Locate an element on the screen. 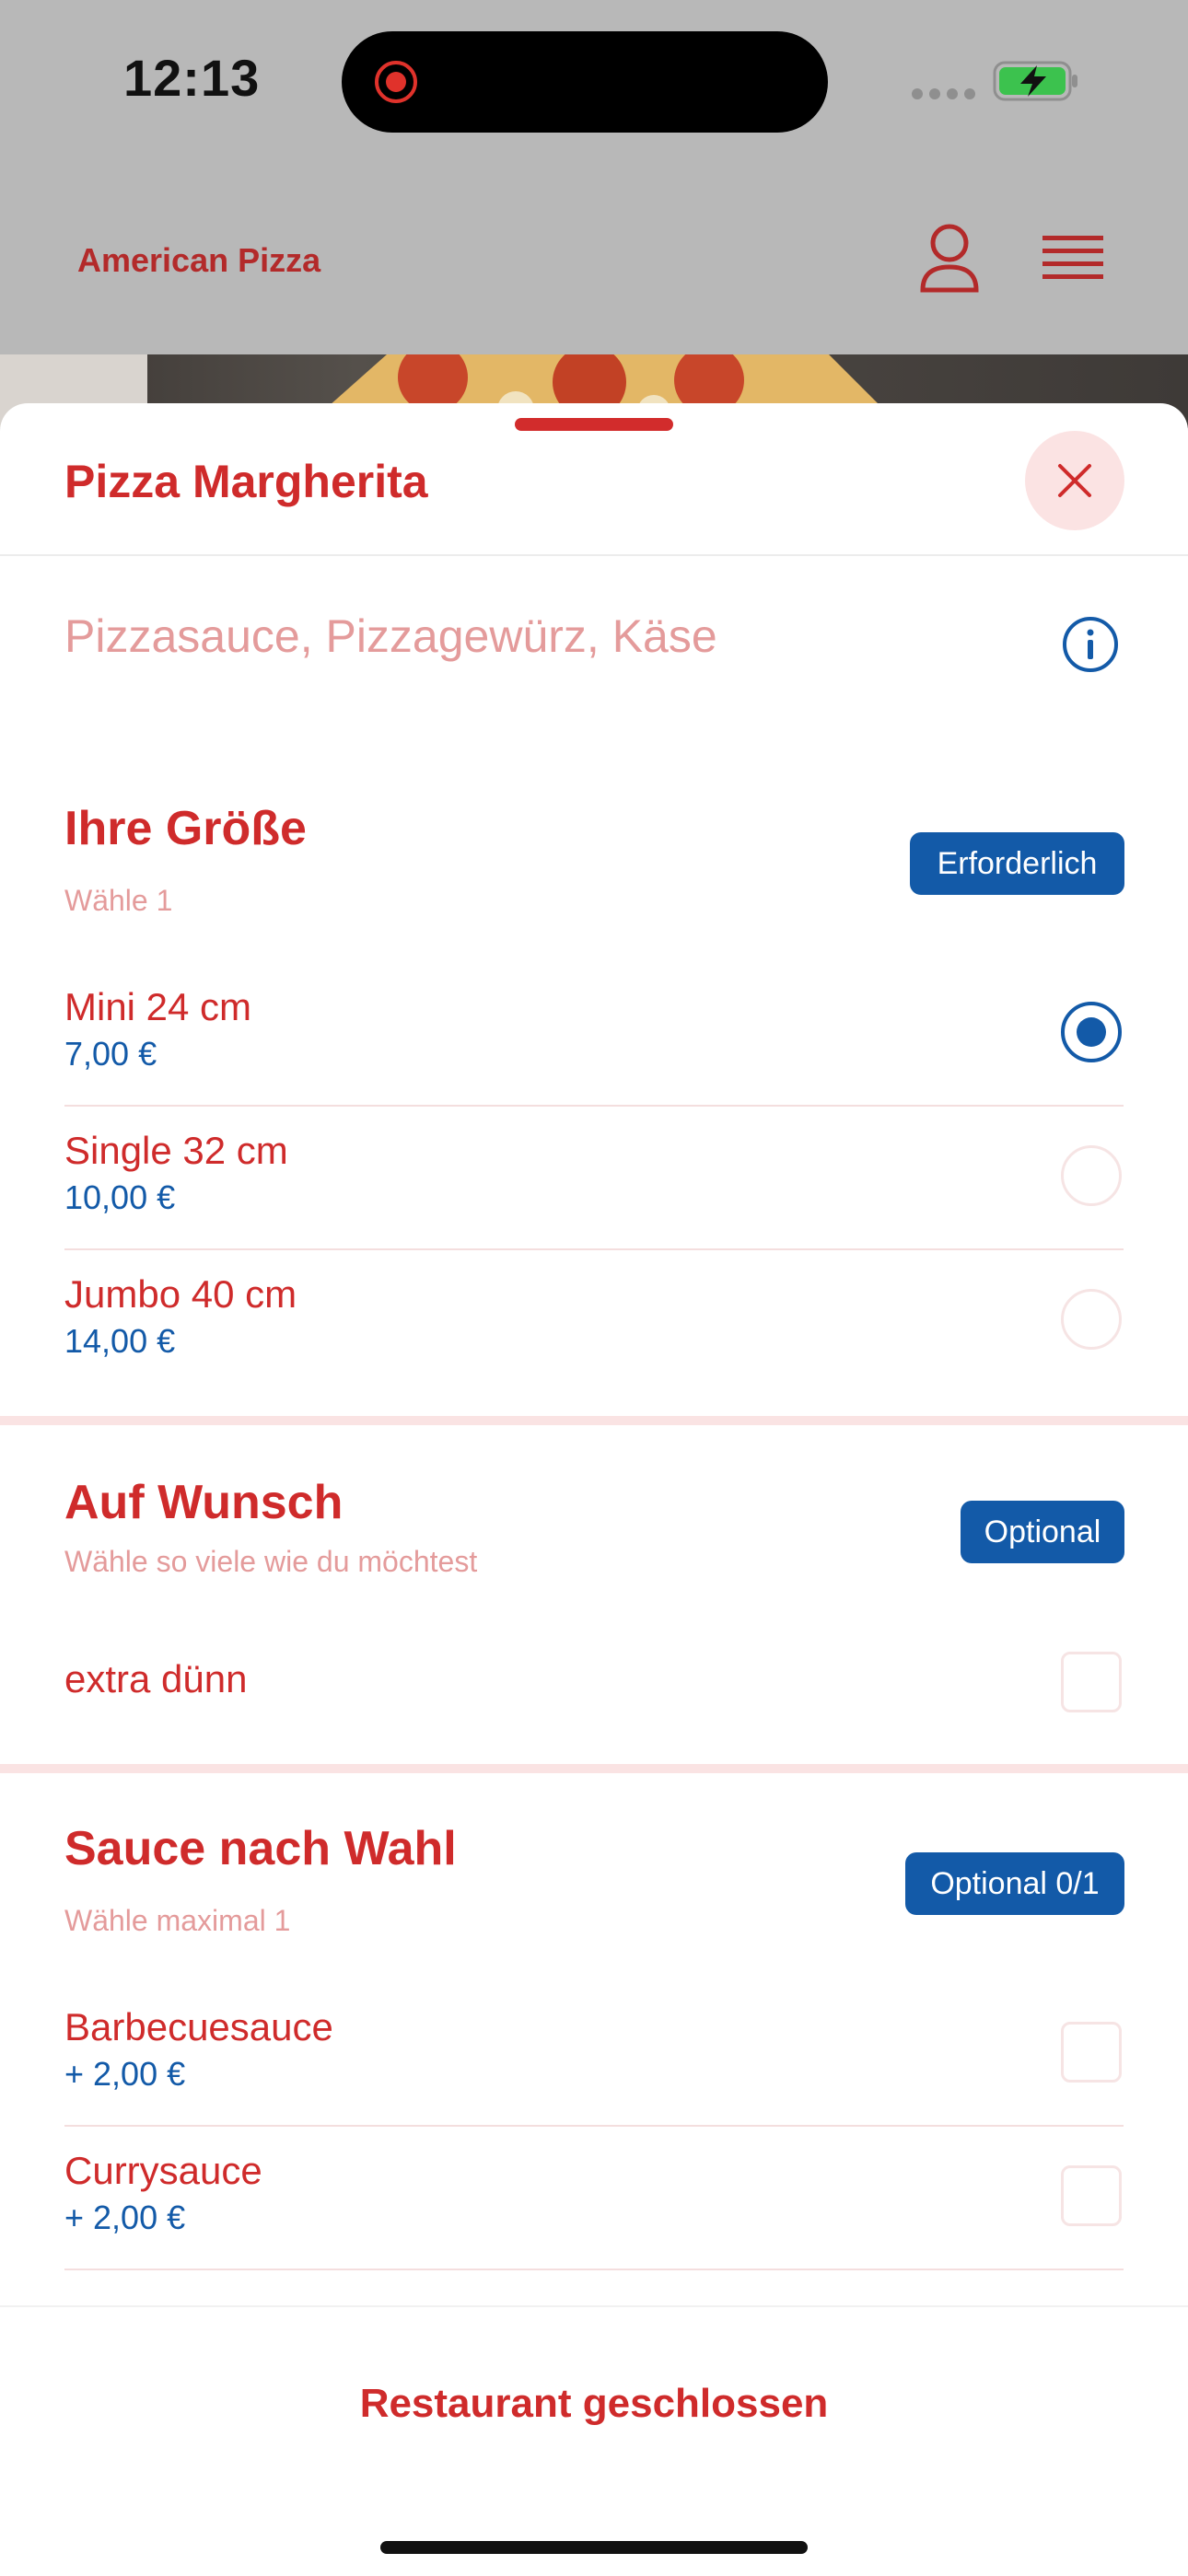 The image size is (1188, 2576). extras-group-title: Auf Wunsch is located at coordinates (204, 1502).